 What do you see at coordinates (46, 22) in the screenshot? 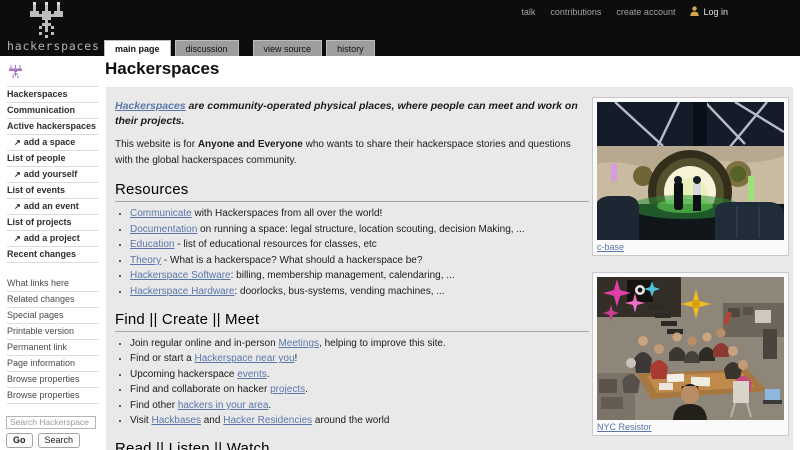
I see `chandelier-logo-icon` at bounding box center [46, 22].